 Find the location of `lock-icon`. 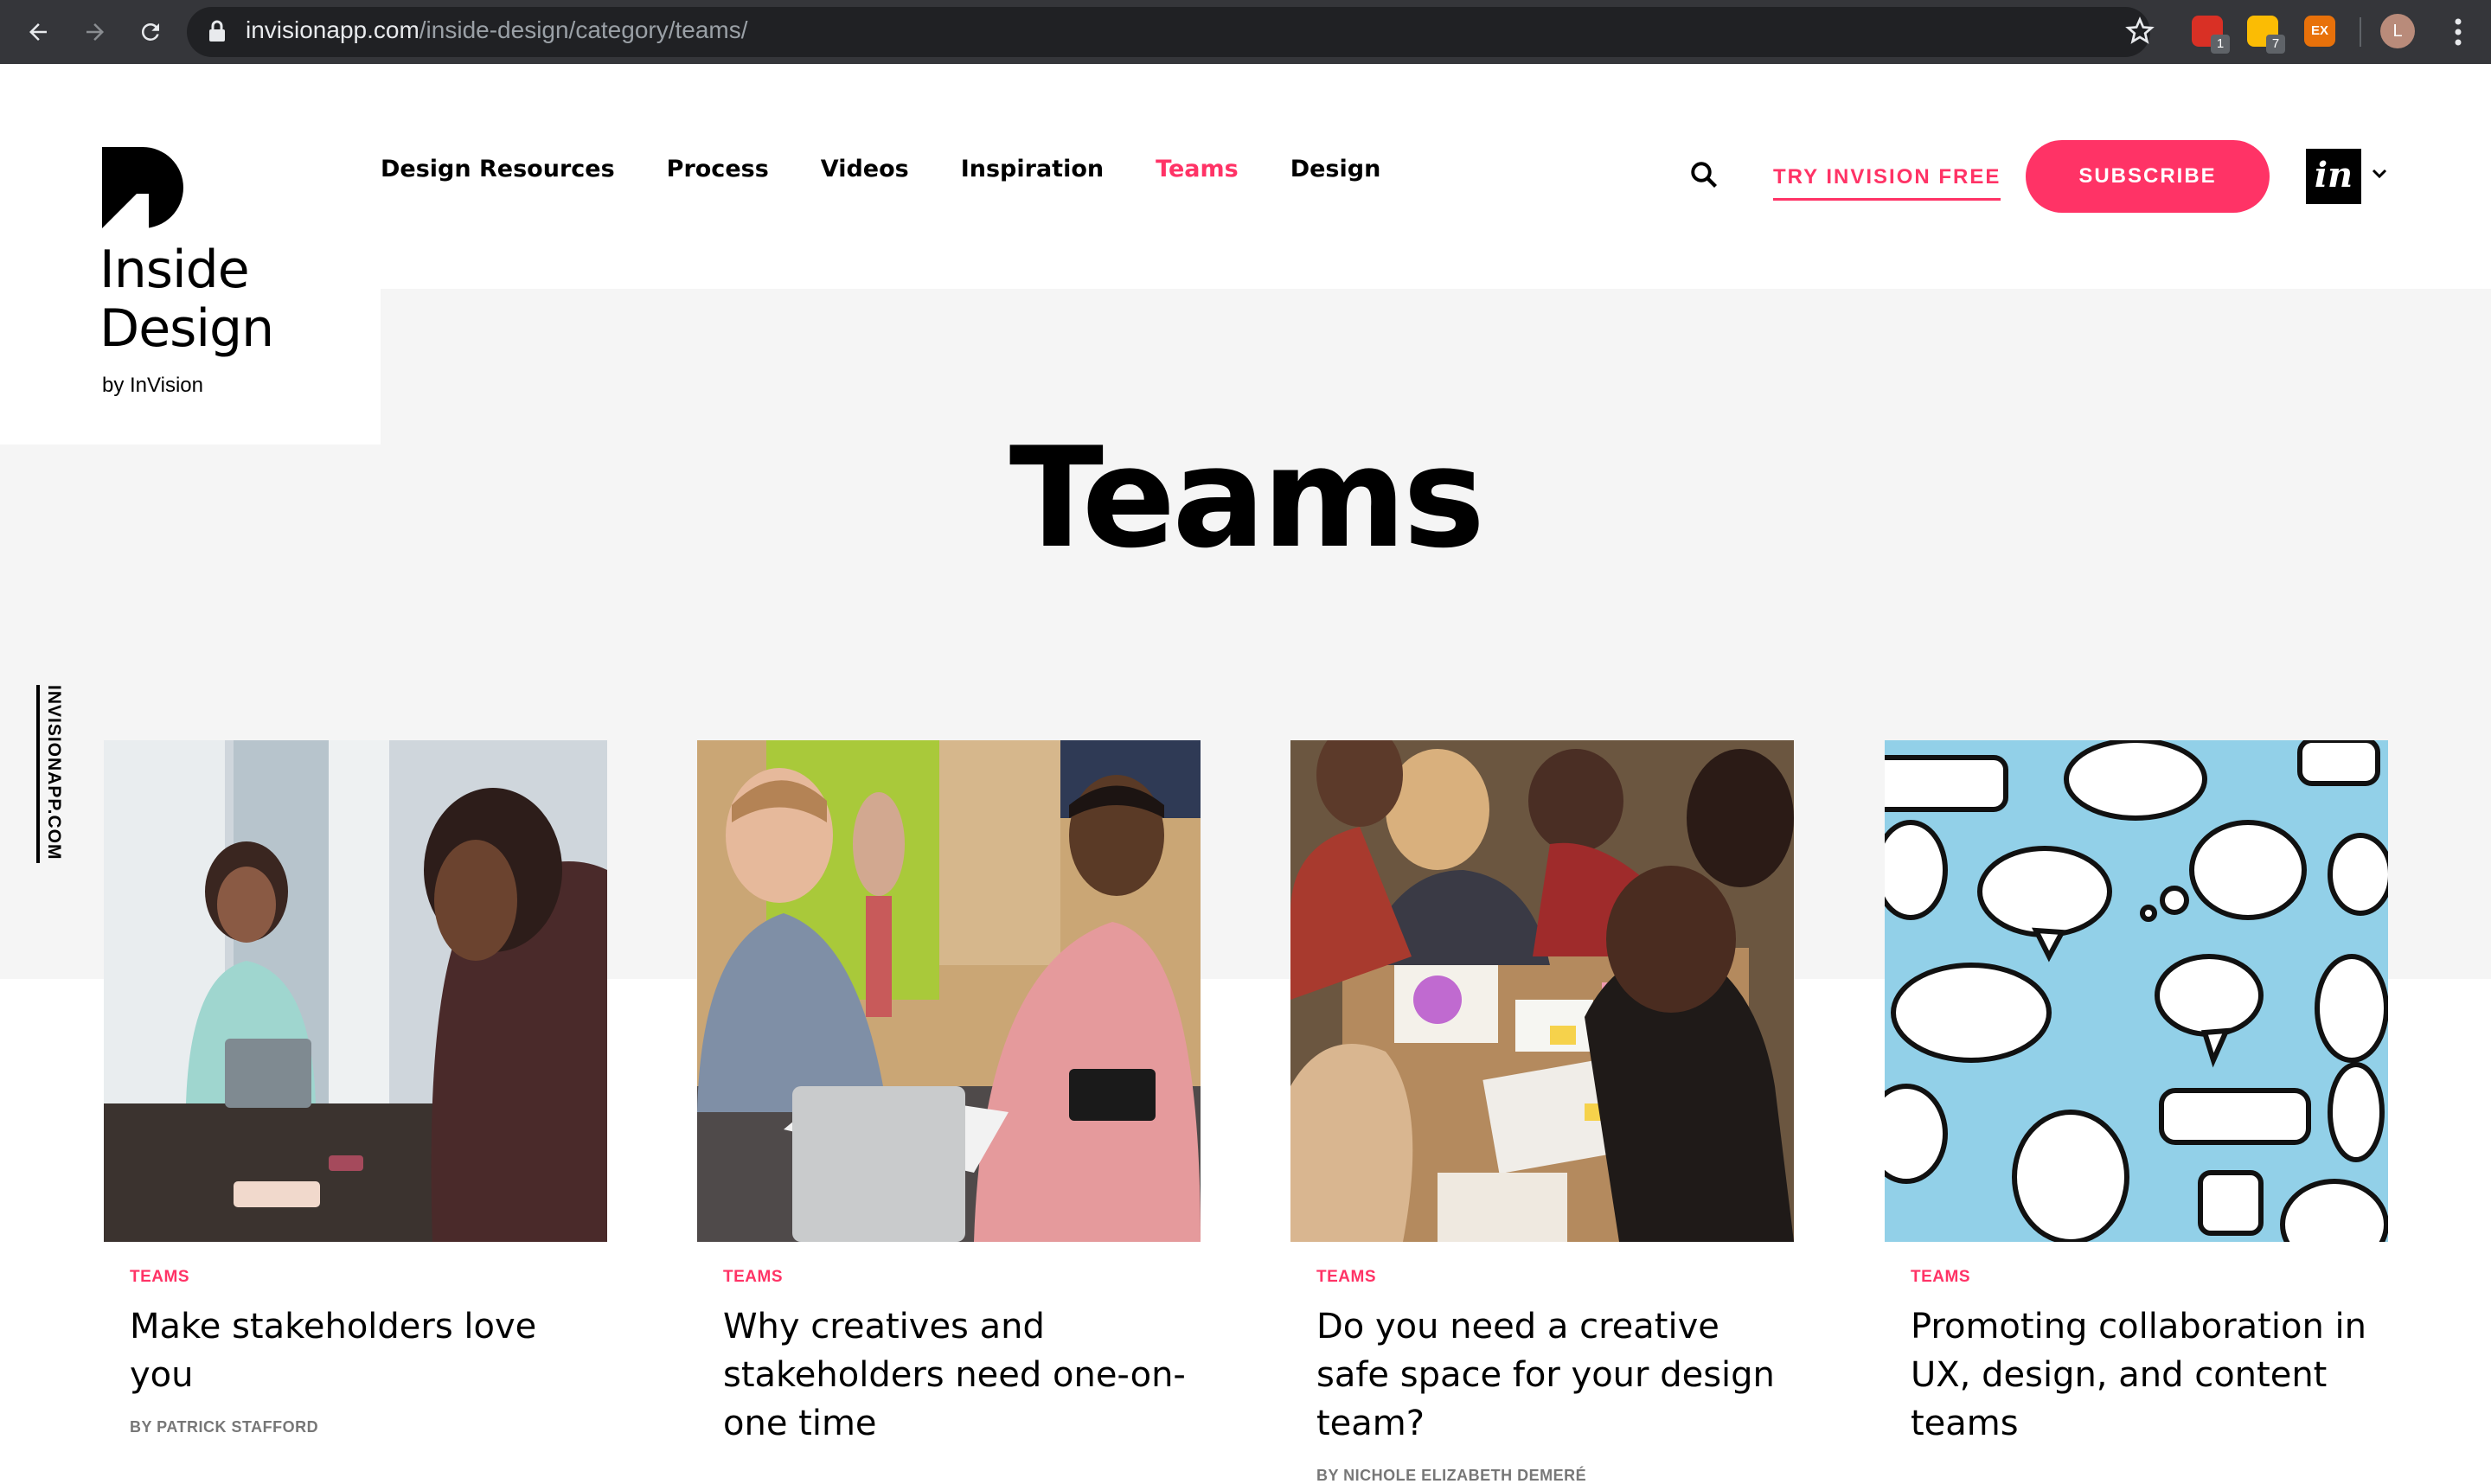

lock-icon is located at coordinates (217, 33).